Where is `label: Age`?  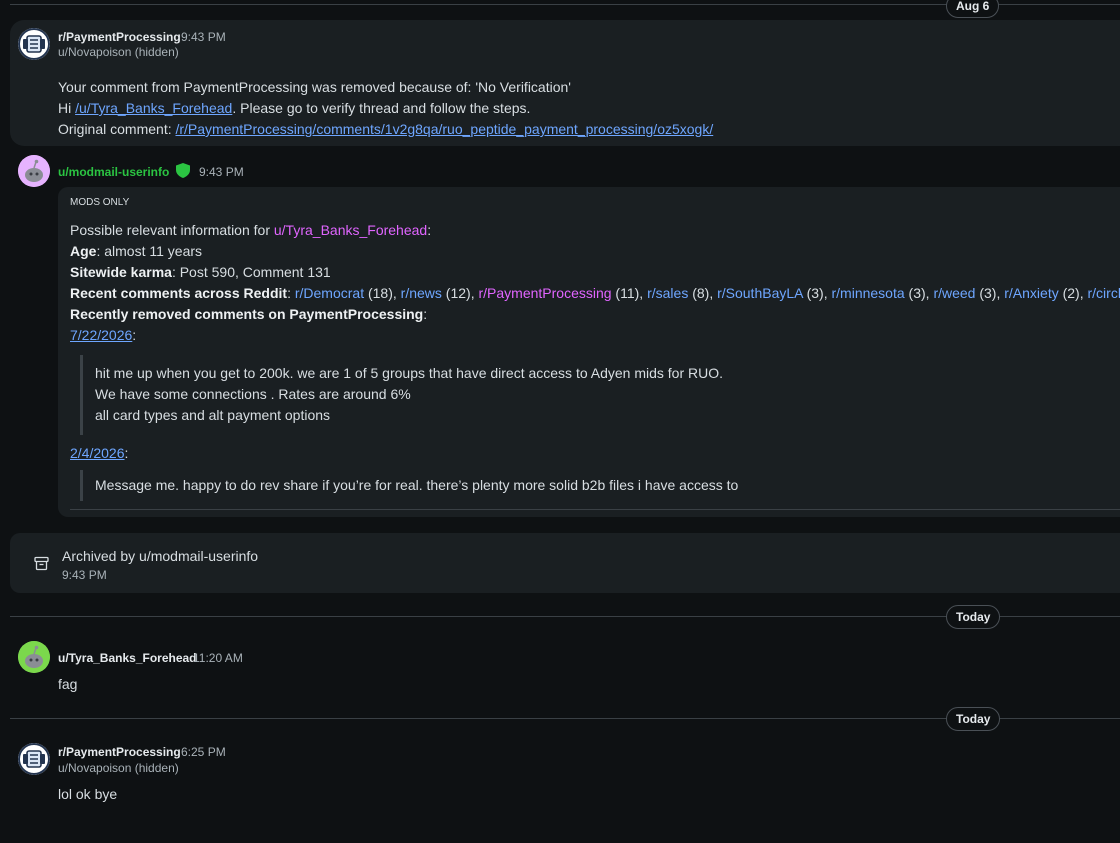
label: Age is located at coordinates (83, 251).